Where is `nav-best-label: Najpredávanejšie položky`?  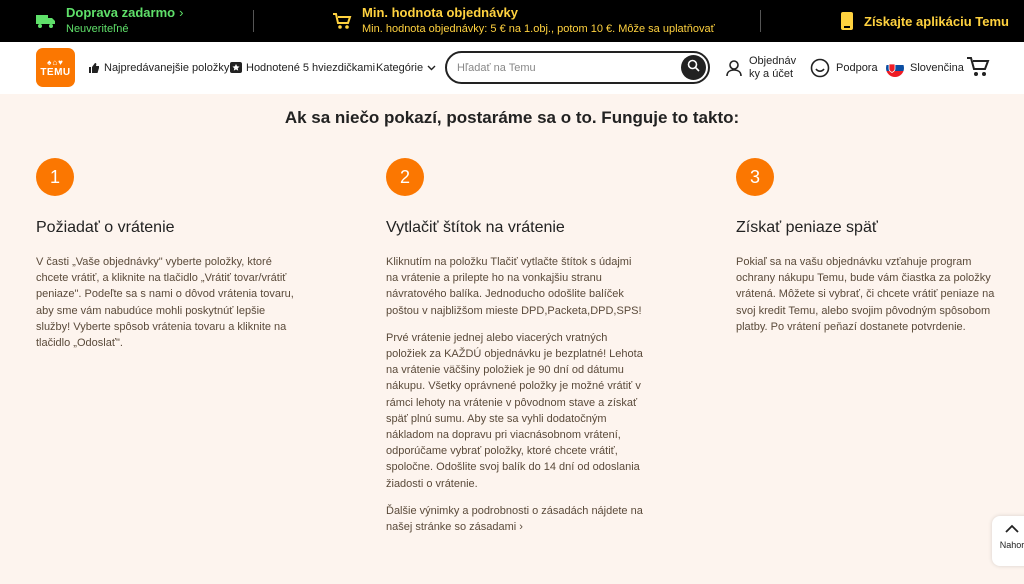 nav-best-label: Najpredávanejšie položky is located at coordinates (167, 68).